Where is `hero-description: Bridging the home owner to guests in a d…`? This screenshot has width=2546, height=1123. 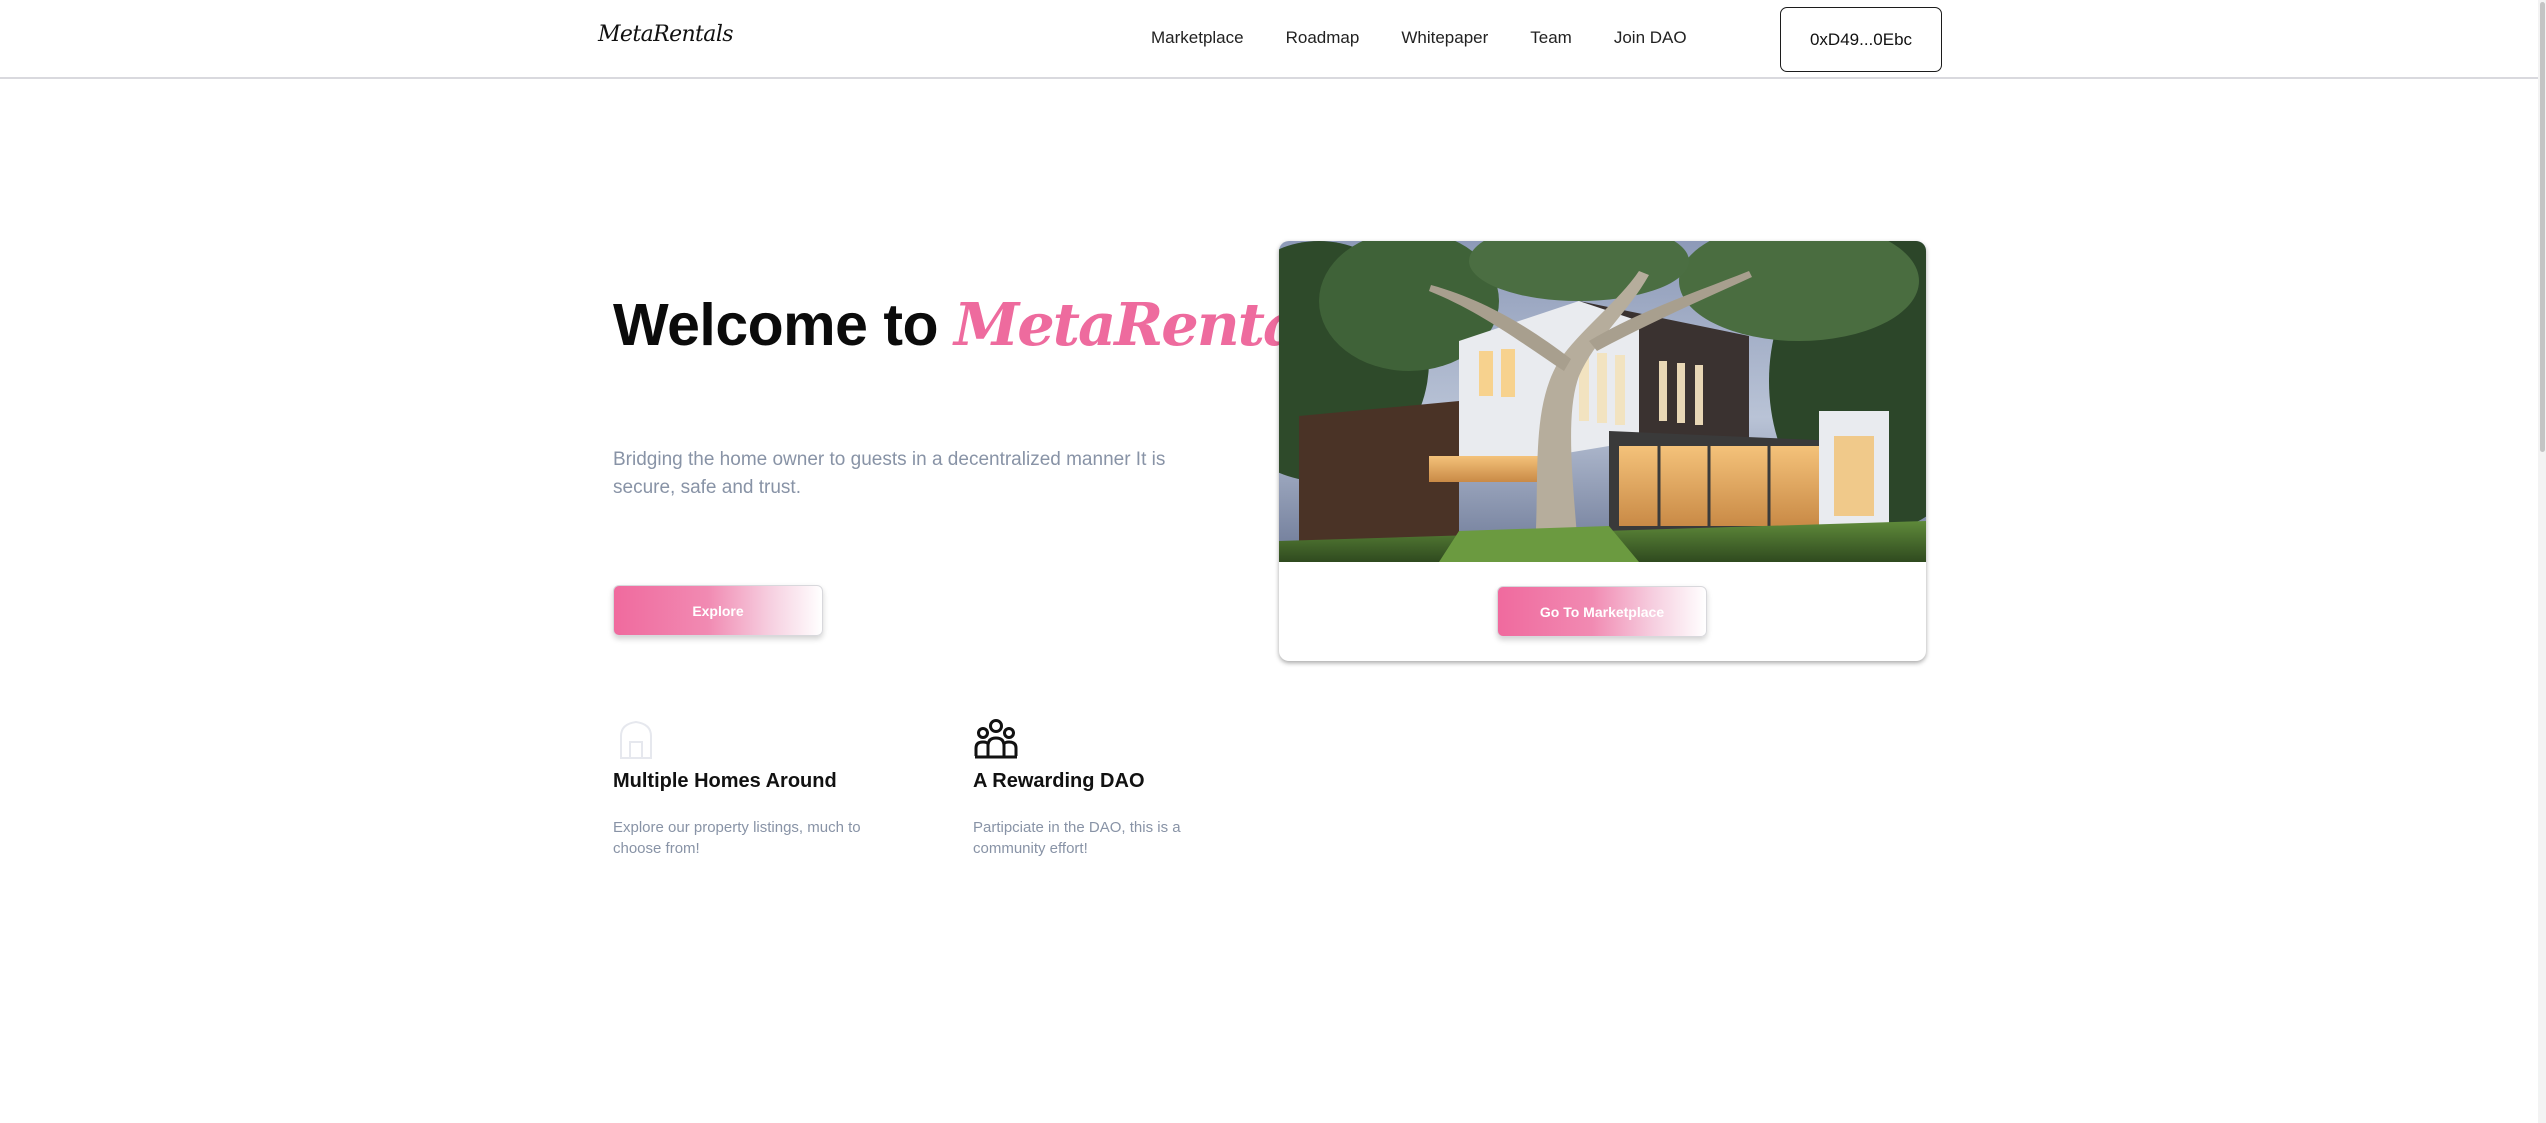 hero-description: Bridging the home owner to guests in a d… is located at coordinates (889, 473).